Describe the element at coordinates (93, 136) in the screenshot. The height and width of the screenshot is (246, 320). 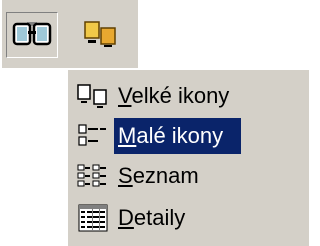
I see `small-icons-icon` at that location.